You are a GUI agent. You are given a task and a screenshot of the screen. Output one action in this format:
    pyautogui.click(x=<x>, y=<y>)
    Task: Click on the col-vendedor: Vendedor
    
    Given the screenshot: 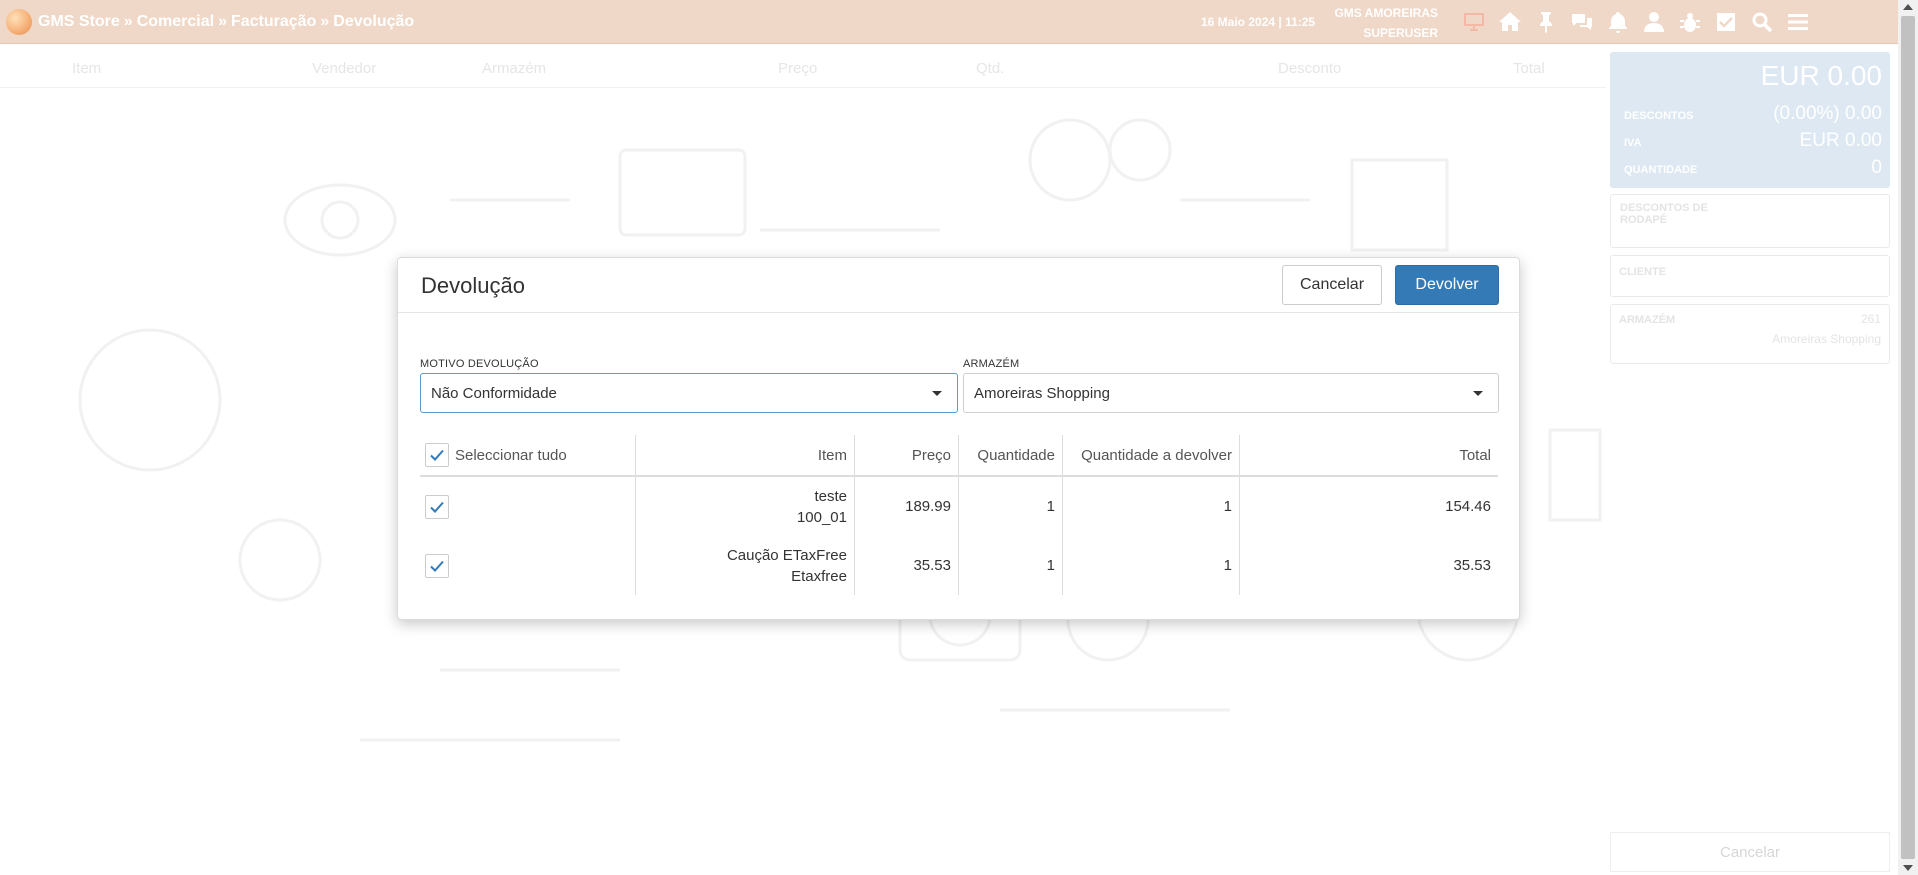 What is the action you would take?
    pyautogui.click(x=344, y=68)
    